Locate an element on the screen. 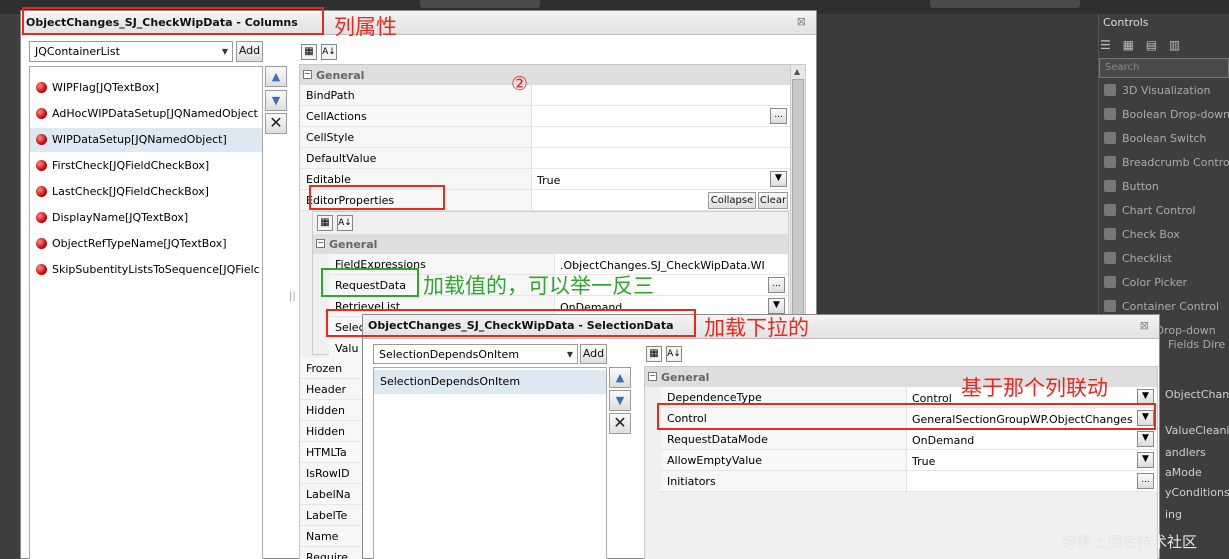 The height and width of the screenshot is (559, 1229). annotation-request-data: 加载值的，可以举一反三 is located at coordinates (538, 286).